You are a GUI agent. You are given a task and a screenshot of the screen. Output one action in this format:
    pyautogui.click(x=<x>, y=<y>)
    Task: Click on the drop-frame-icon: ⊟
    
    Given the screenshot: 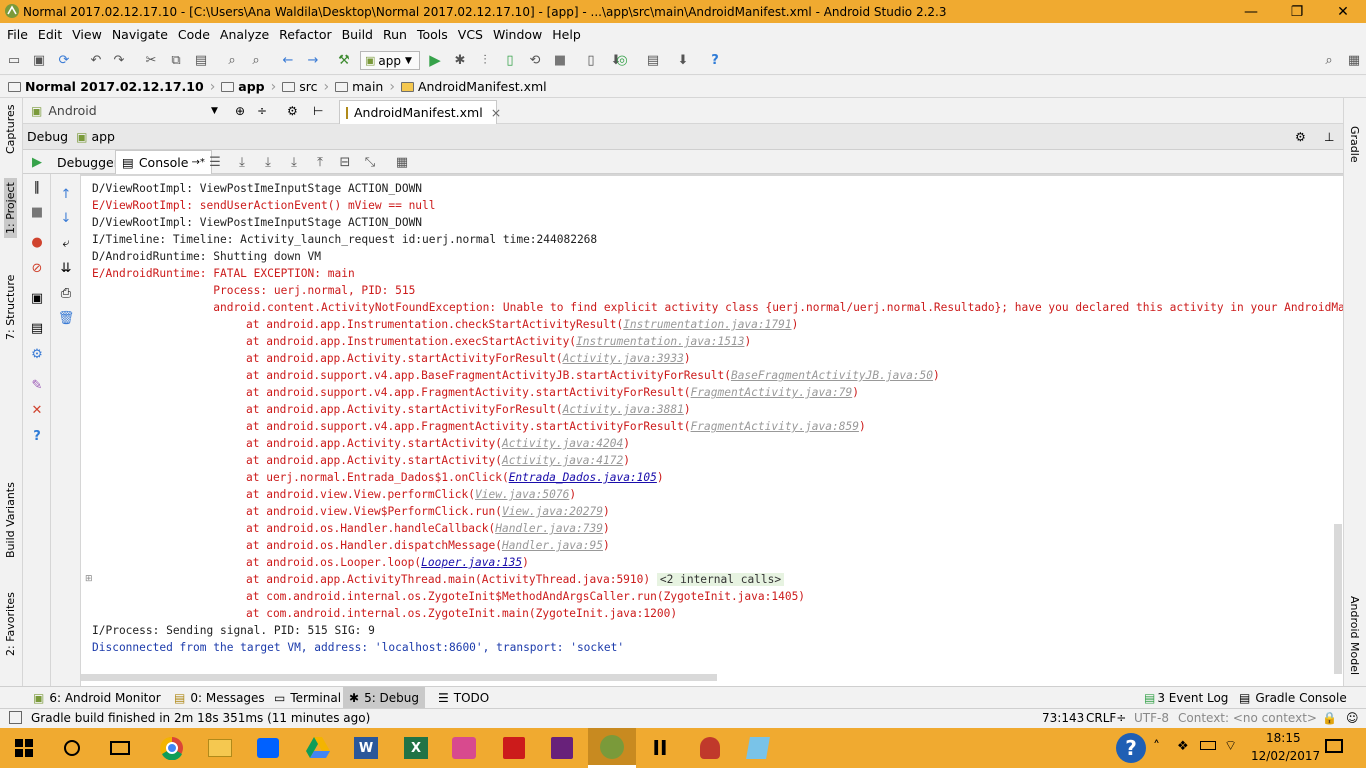 What is the action you would take?
    pyautogui.click(x=345, y=162)
    